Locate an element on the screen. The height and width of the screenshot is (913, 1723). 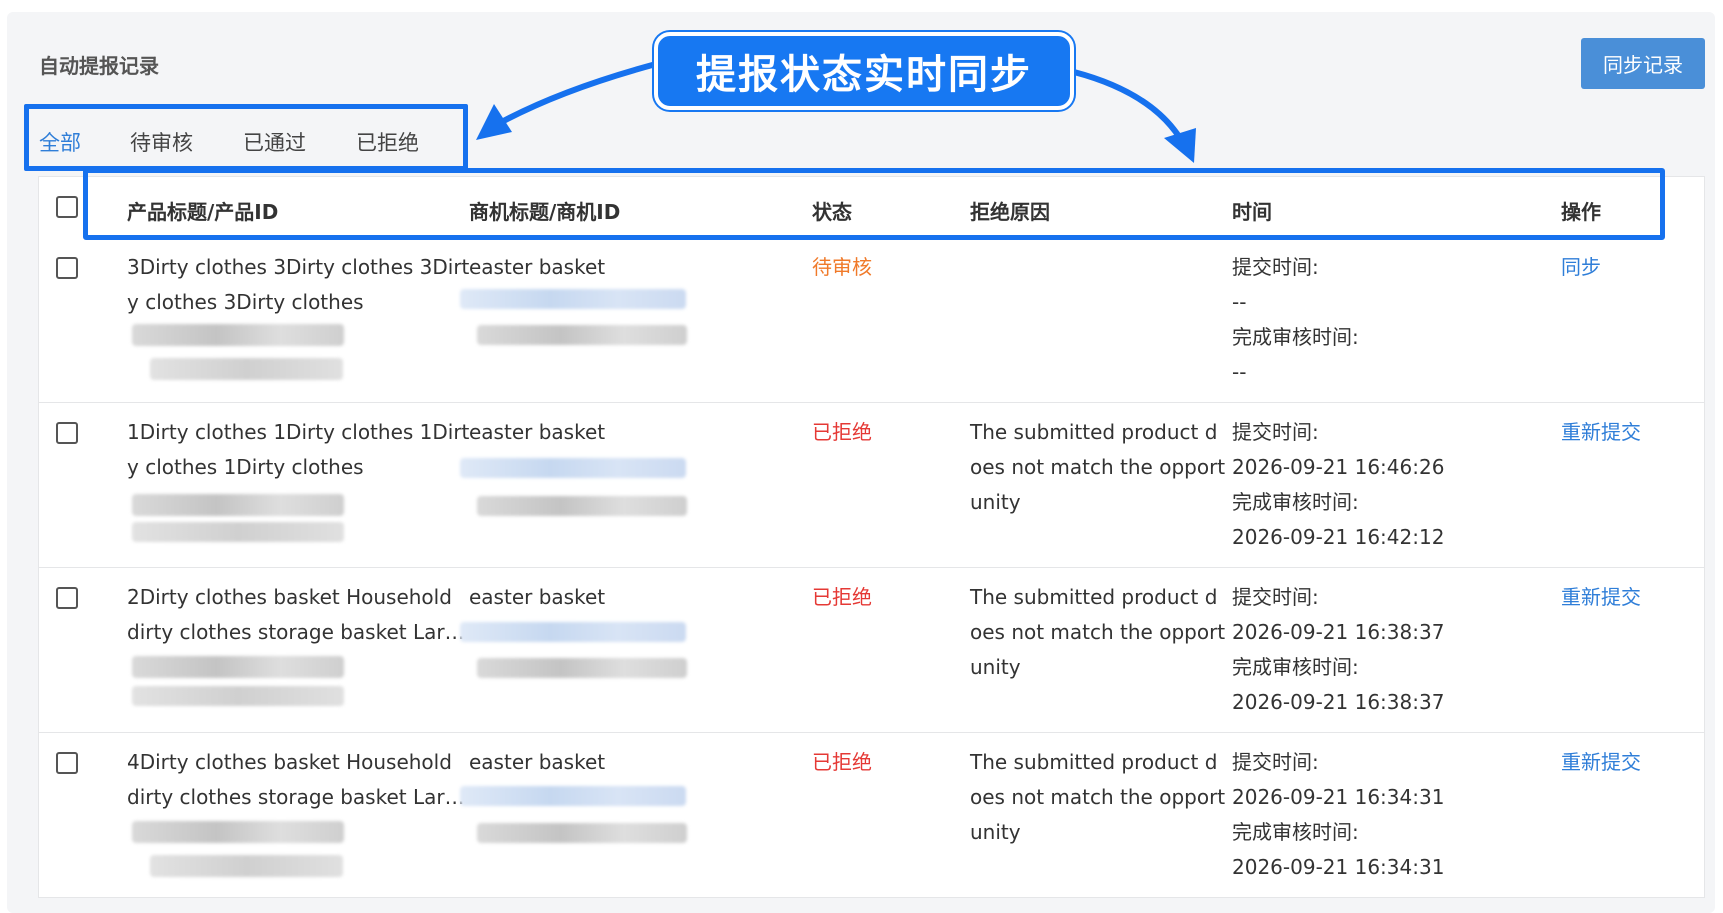
product-title-line: 1Dirty clothes 1Dirty clothes 1Dirt is located at coordinates (298, 432).